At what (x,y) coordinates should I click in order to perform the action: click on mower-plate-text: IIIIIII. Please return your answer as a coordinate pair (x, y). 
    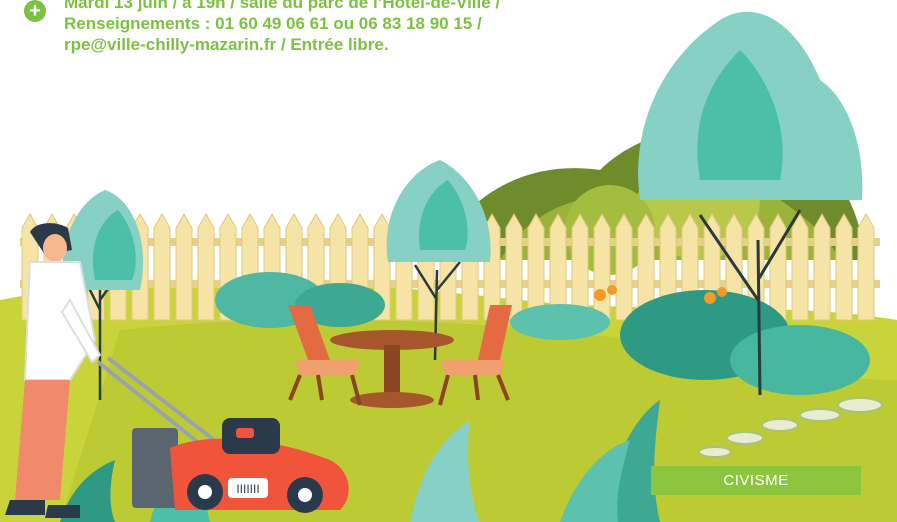
    Looking at the image, I should click on (247, 489).